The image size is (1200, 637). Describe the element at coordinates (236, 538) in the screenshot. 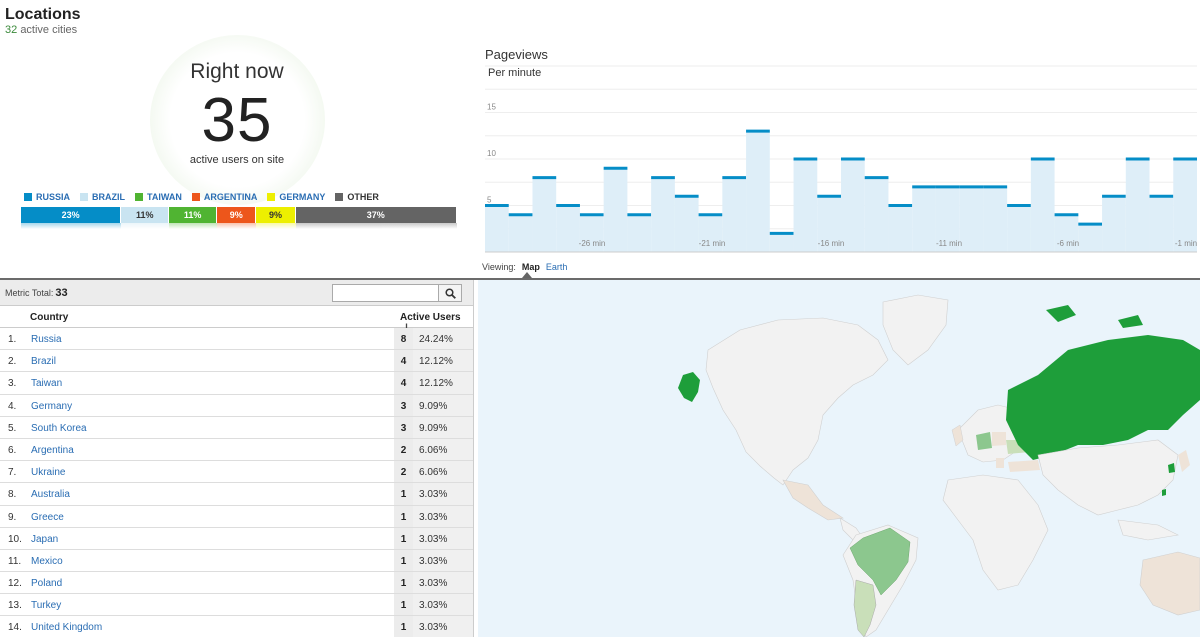

I see `table-row: 10. Japan 1 3.03%` at that location.